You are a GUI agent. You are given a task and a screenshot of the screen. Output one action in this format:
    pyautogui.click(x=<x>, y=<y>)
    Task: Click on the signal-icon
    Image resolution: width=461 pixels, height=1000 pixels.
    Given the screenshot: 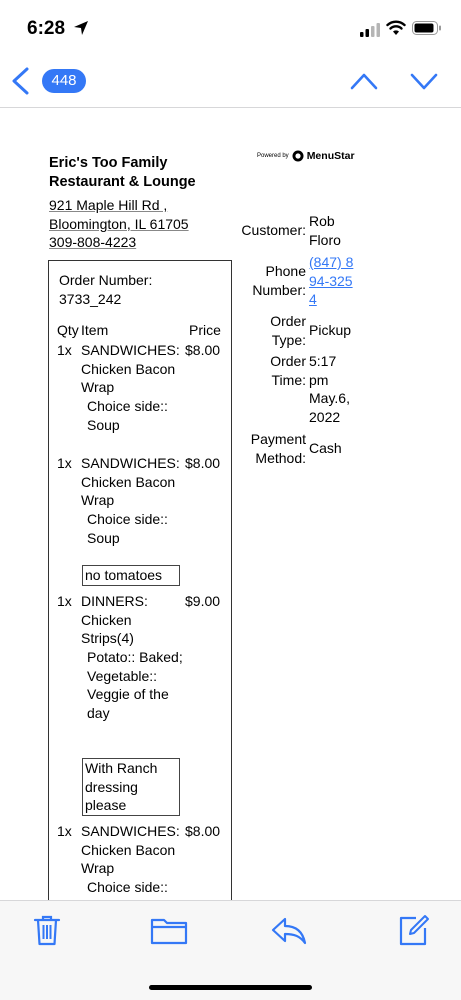 What is the action you would take?
    pyautogui.click(x=370, y=30)
    